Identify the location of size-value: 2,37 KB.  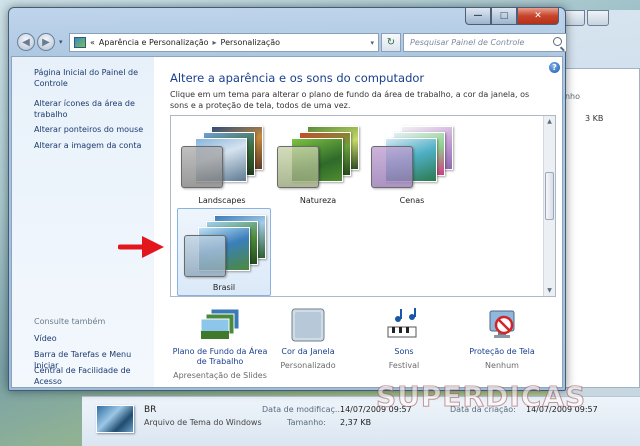
(356, 422).